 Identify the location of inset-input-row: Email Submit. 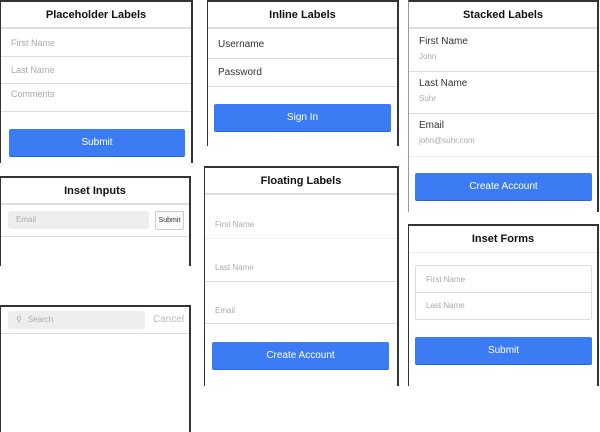
(95, 221).